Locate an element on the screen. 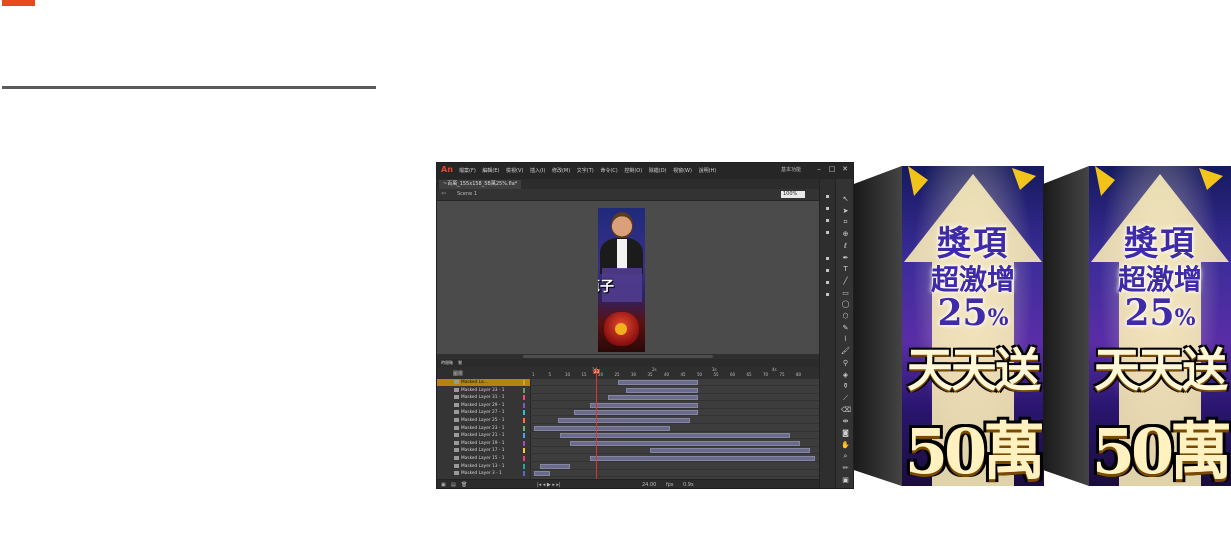 This screenshot has height=540, width=1231. layer-row: Masked Layer 33 - 1 is located at coordinates (483, 390).